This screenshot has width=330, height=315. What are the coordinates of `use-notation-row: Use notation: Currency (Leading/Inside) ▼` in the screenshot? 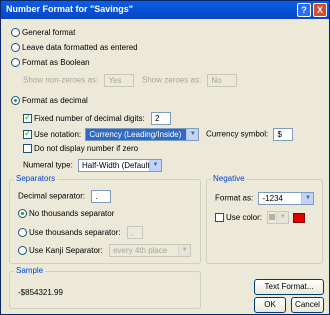 It's located at (111, 134).